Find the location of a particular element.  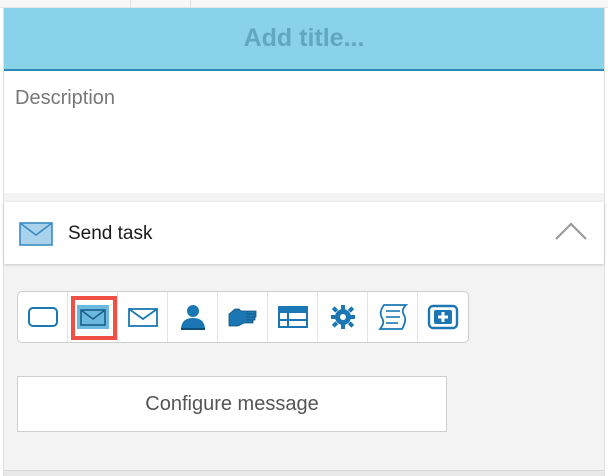

task-type-toolbar is located at coordinates (243, 317).